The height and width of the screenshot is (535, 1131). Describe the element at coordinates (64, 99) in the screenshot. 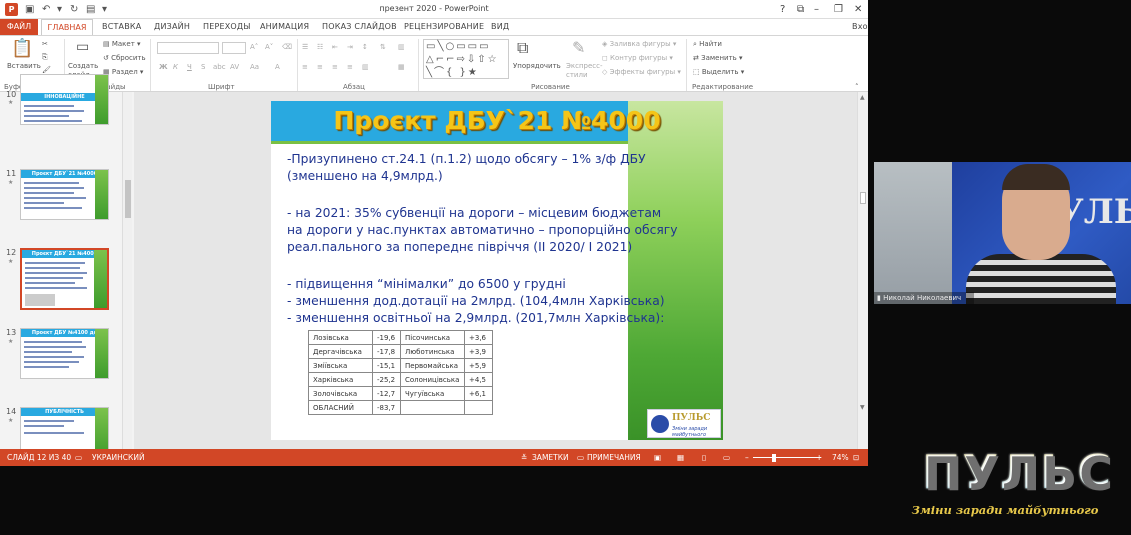

I see `slide-thumbnail-10: ІННОВАЦІЙНЕ ФІНАНСУВАННЯ` at that location.